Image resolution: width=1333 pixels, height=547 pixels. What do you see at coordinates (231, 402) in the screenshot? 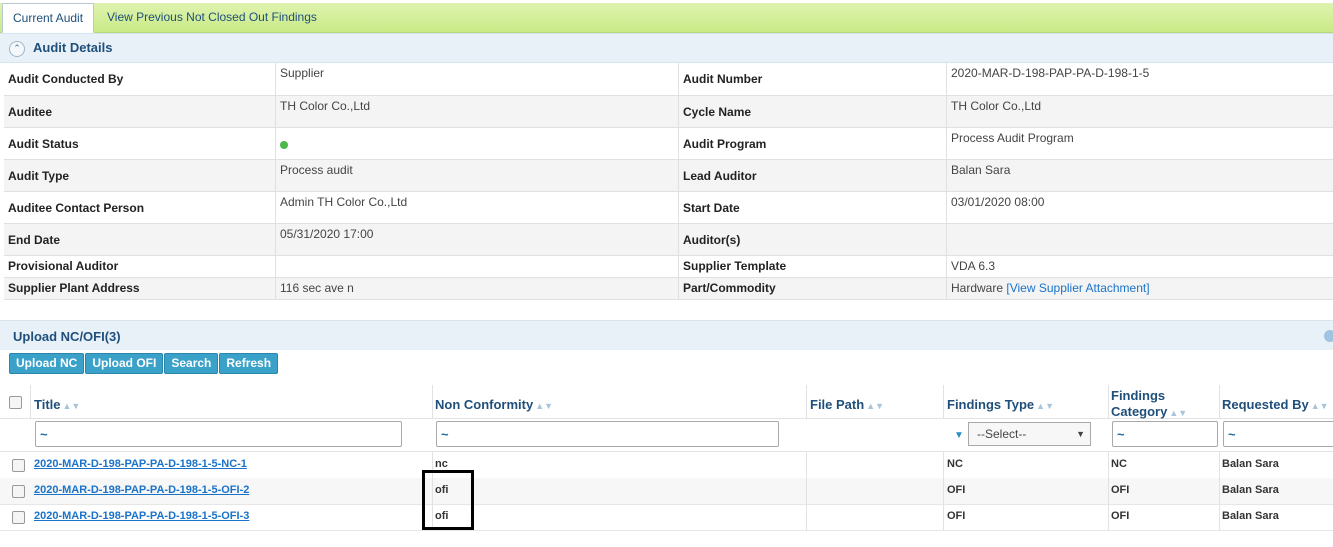
I see `column-title: Title ▲▼` at bounding box center [231, 402].